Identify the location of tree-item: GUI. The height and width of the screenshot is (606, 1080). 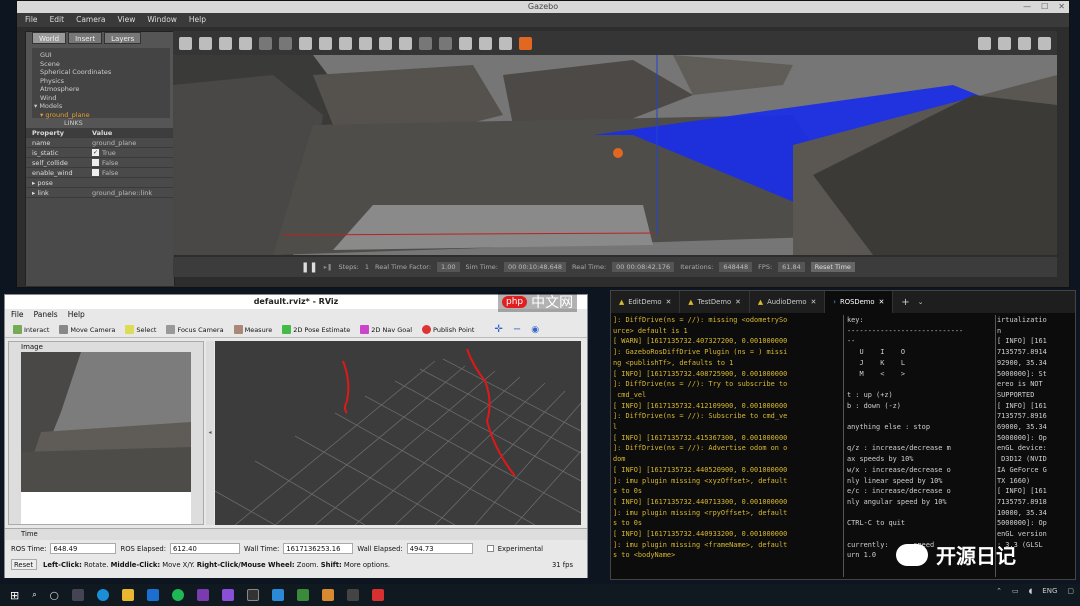
(105, 55).